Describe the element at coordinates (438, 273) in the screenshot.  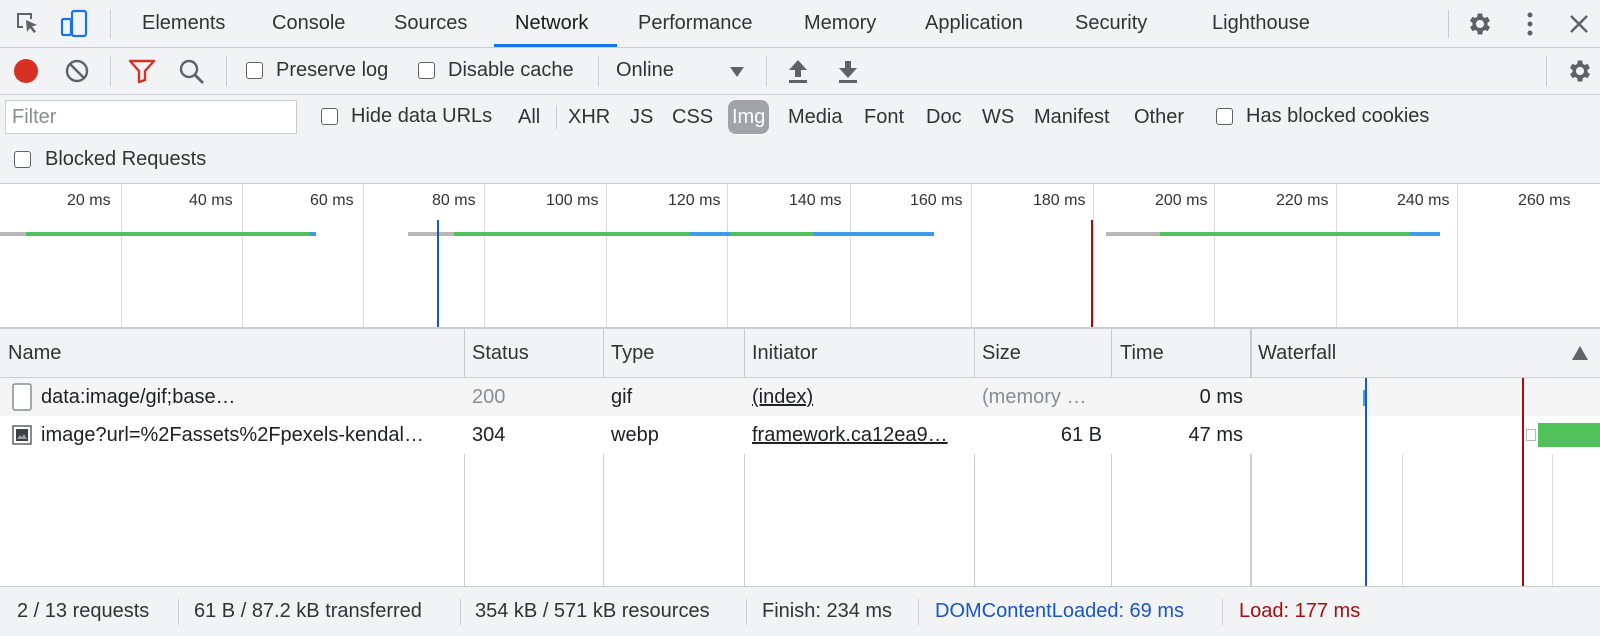
I see `dom-content-loaded-marker` at that location.